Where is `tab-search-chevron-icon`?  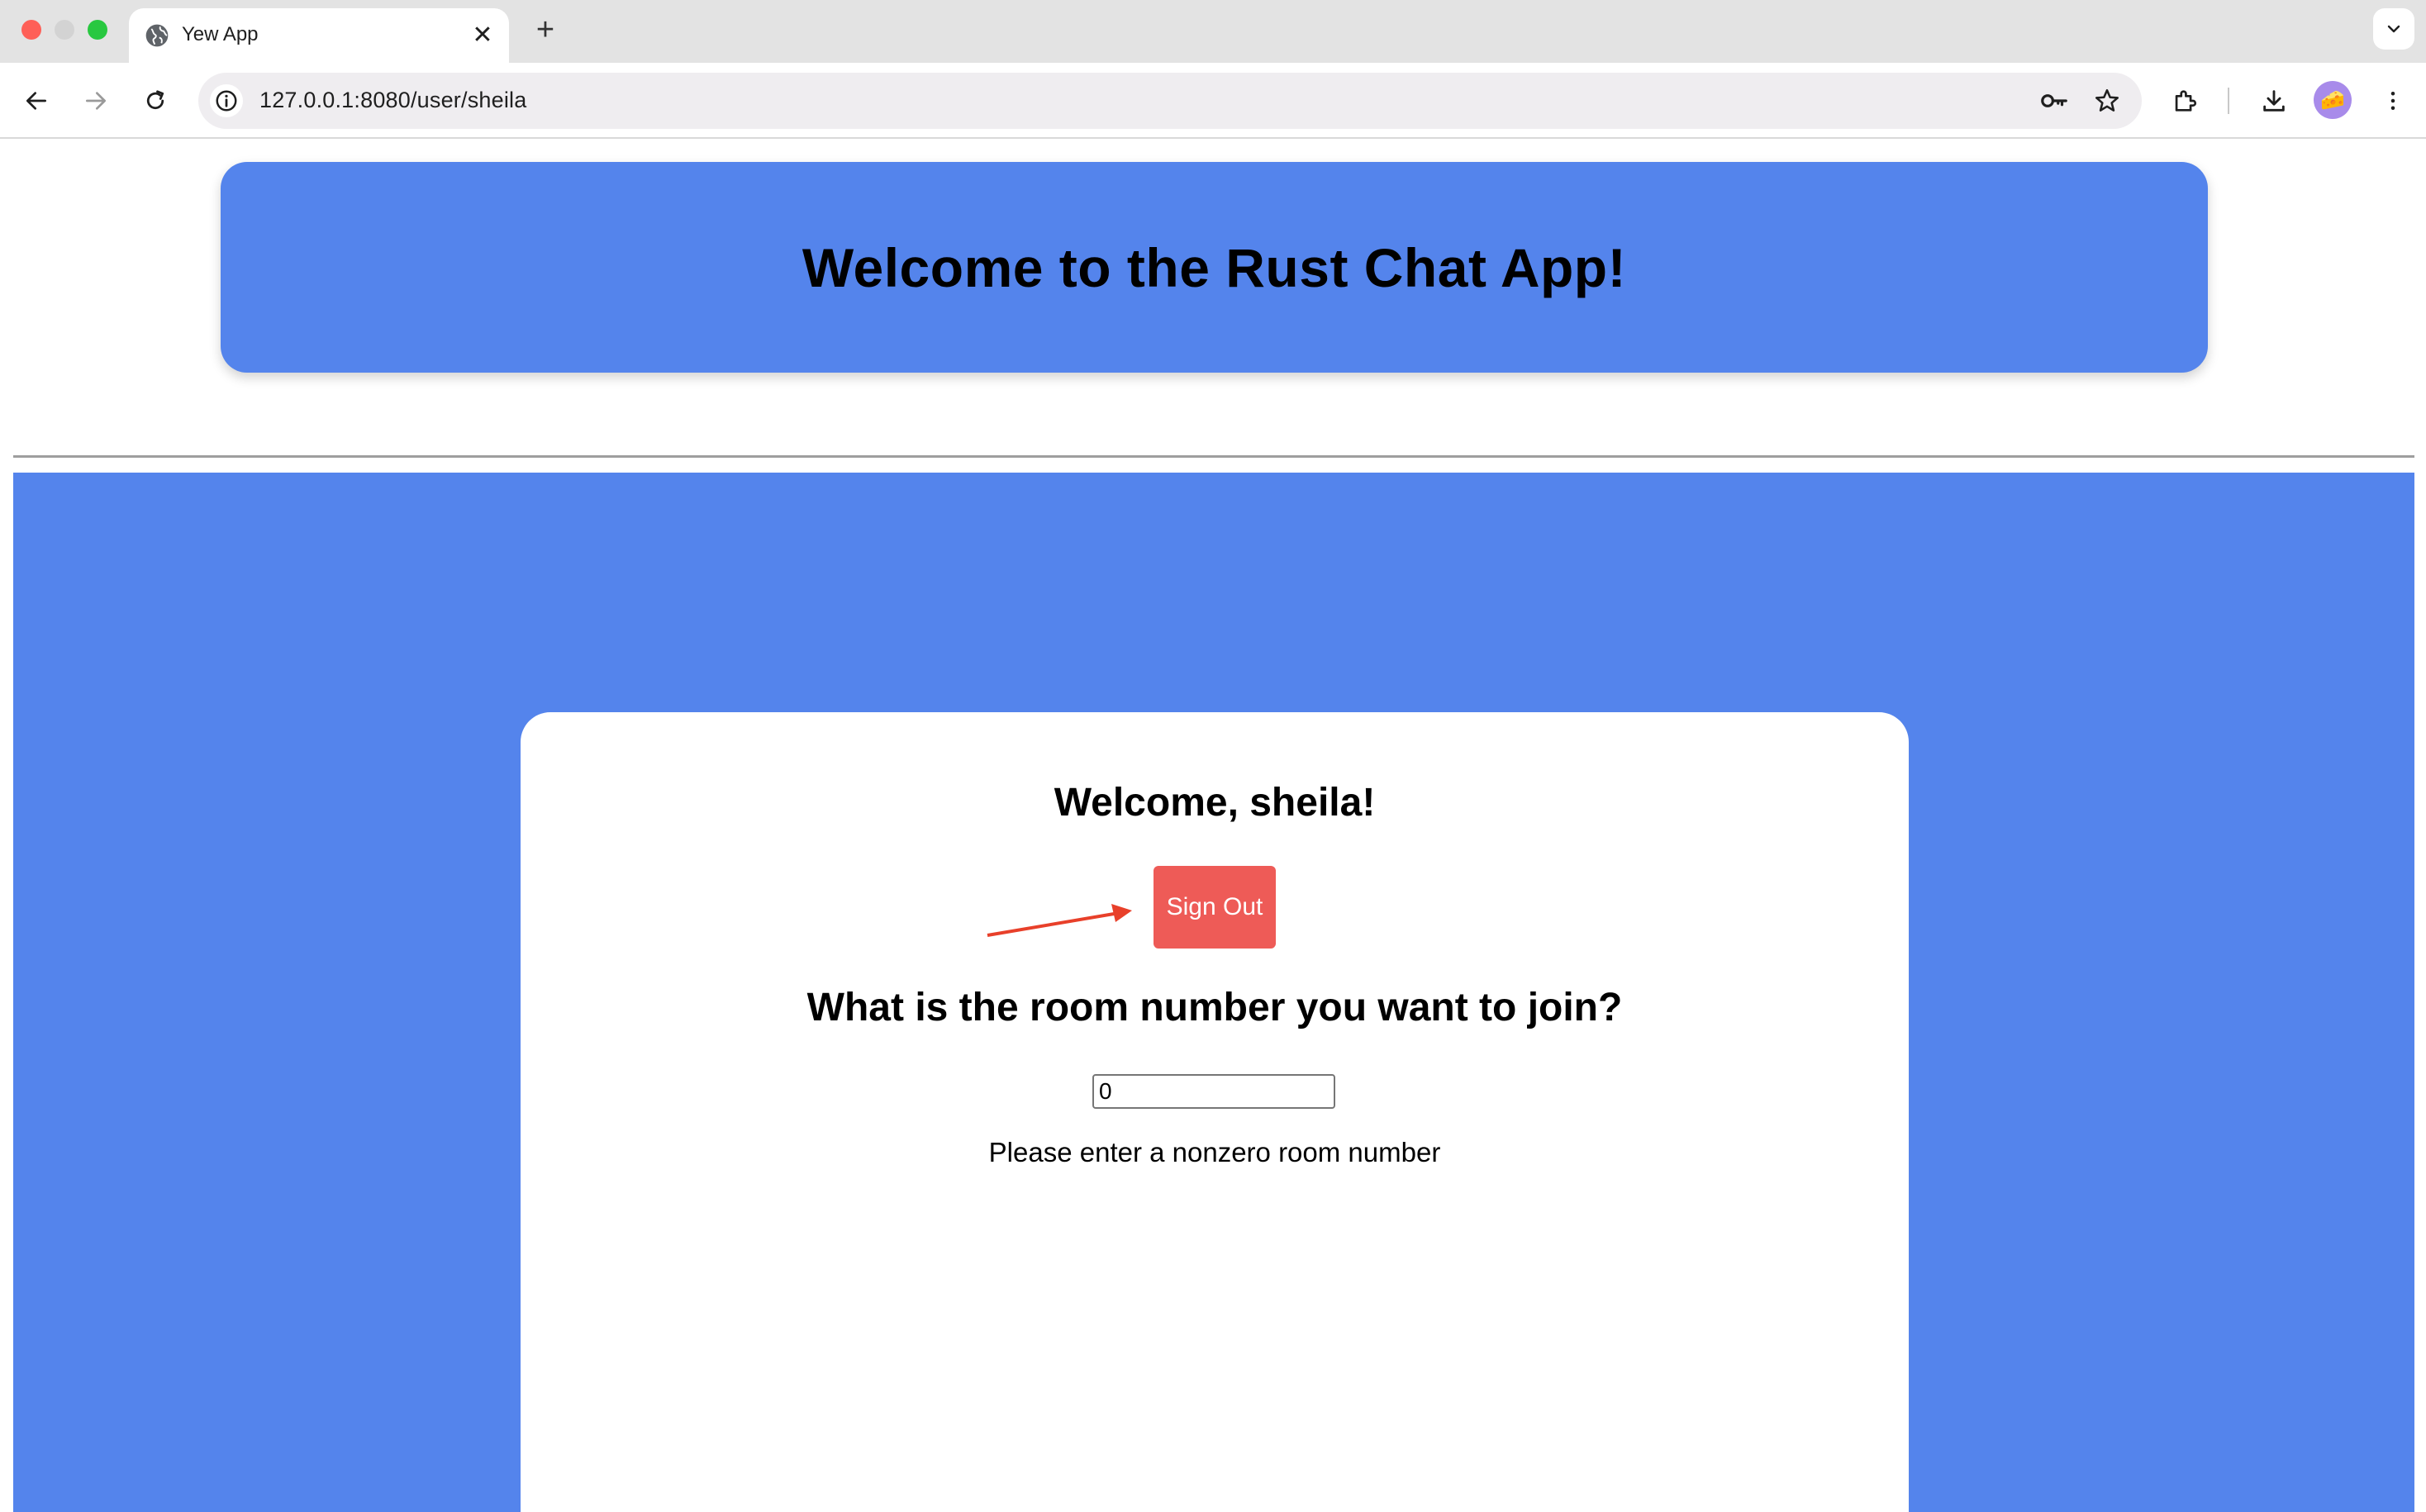 tab-search-chevron-icon is located at coordinates (2393, 29).